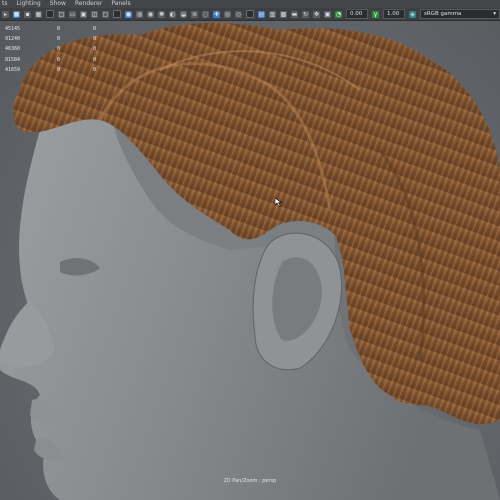 This screenshot has height=500, width=500. What do you see at coordinates (120, 4) in the screenshot?
I see `menu-item-panels: Panels` at bounding box center [120, 4].